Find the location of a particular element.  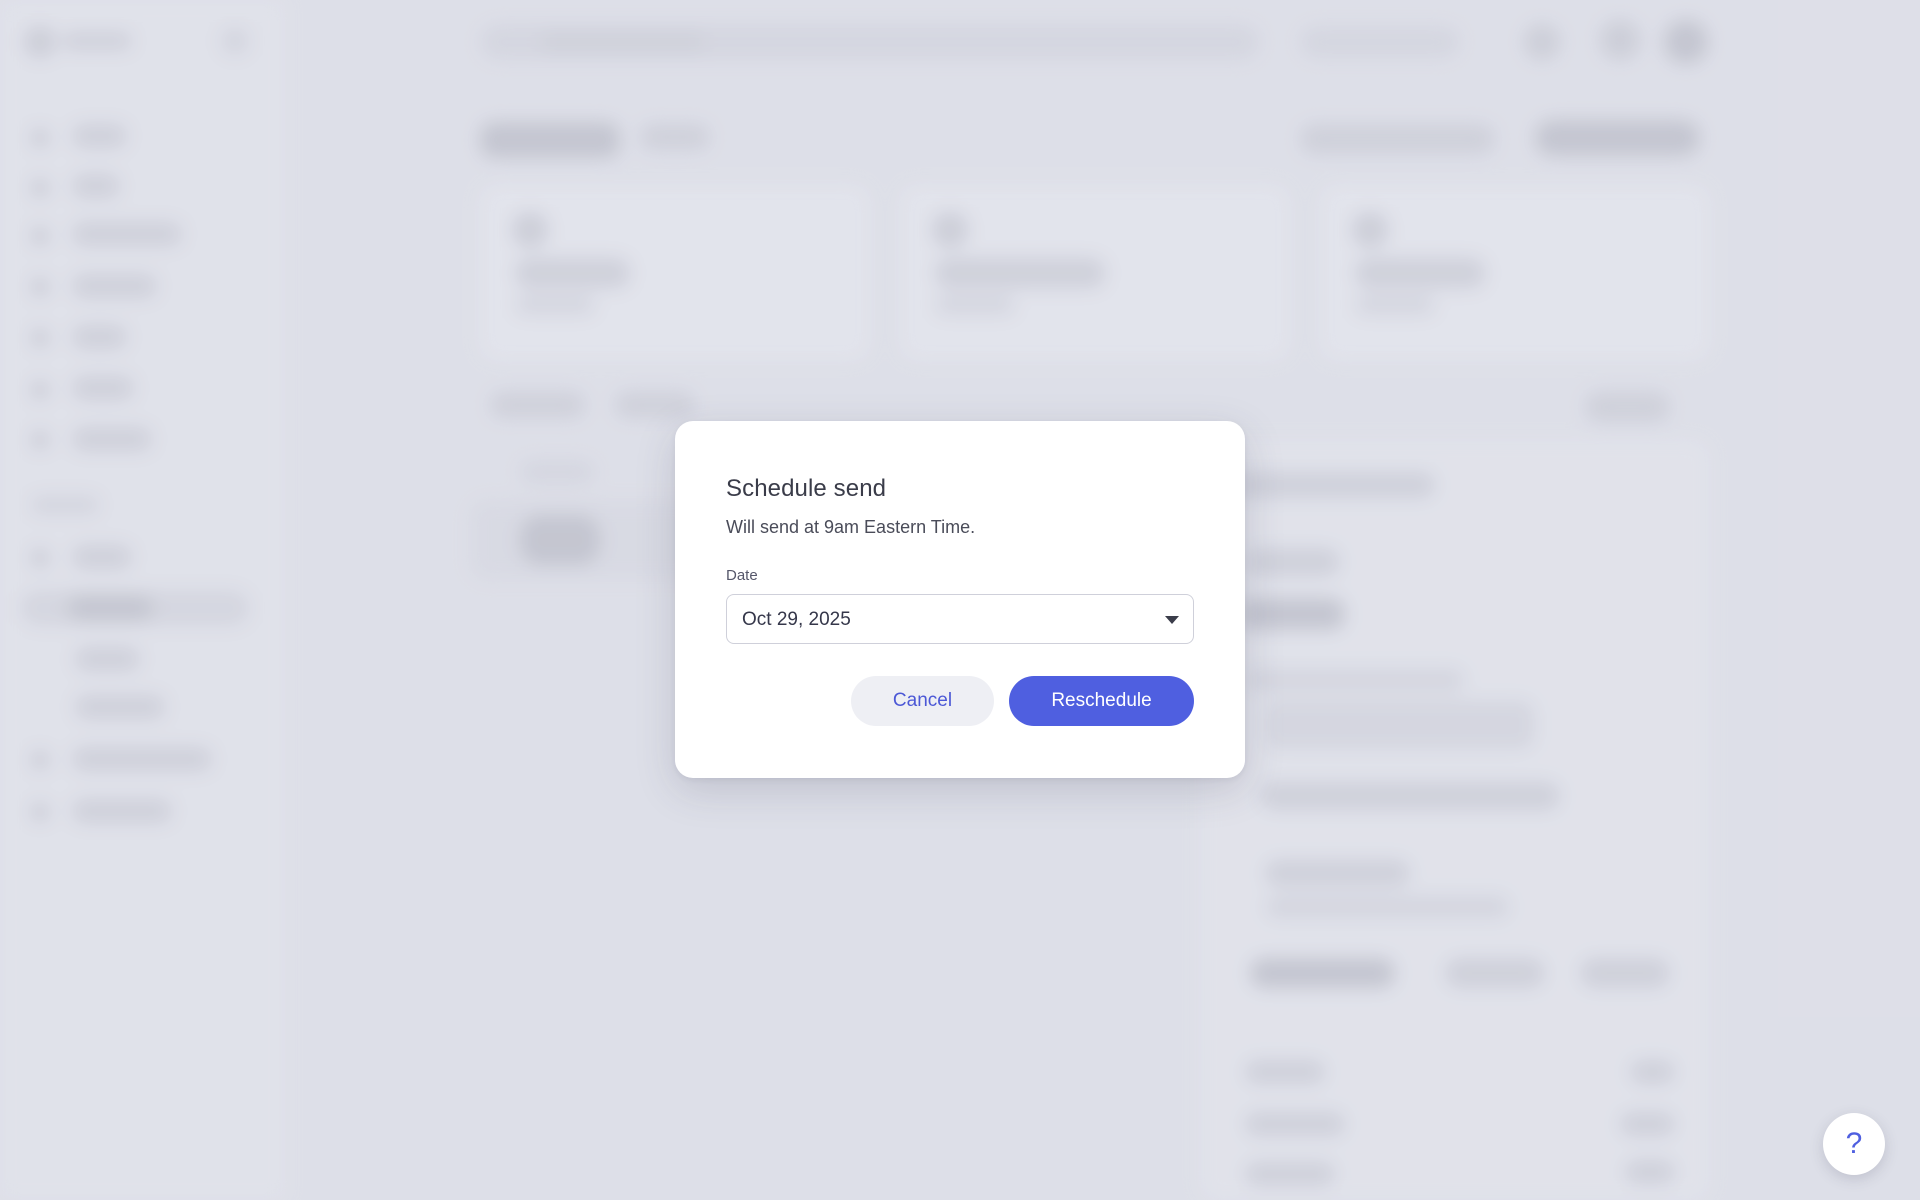

reschedule-button: Reschedule is located at coordinates (1101, 701).